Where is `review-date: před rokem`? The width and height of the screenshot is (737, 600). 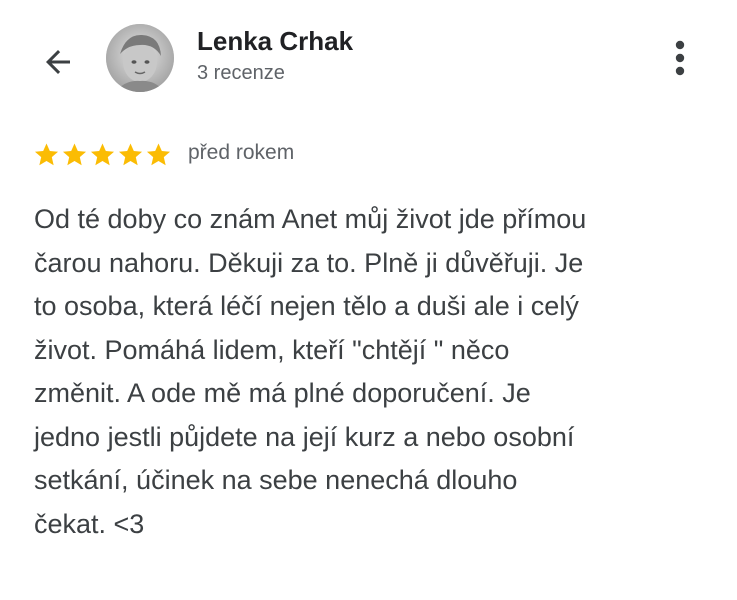 review-date: před rokem is located at coordinates (241, 152).